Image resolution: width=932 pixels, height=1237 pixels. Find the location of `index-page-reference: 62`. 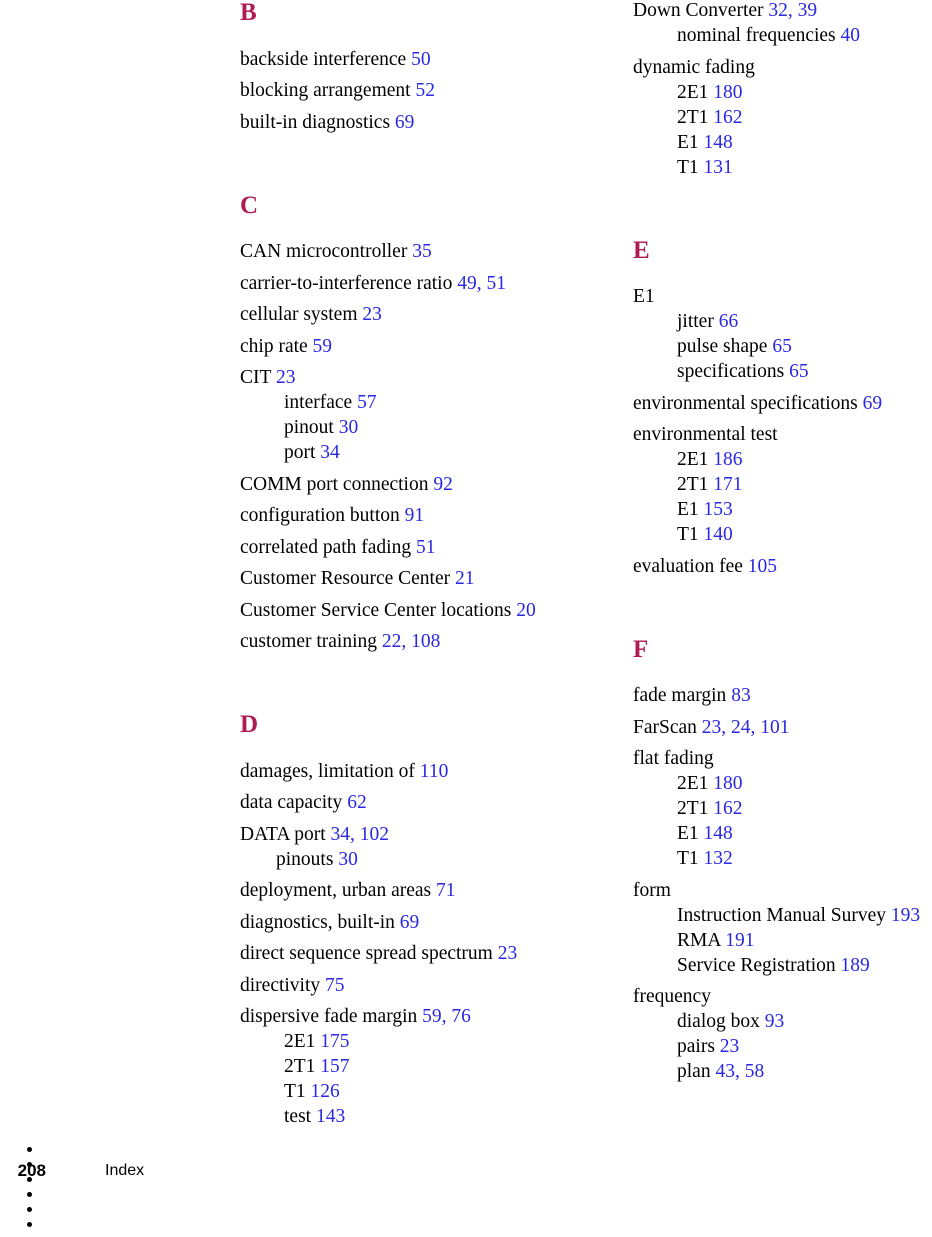

index-page-reference: 62 is located at coordinates (357, 802).